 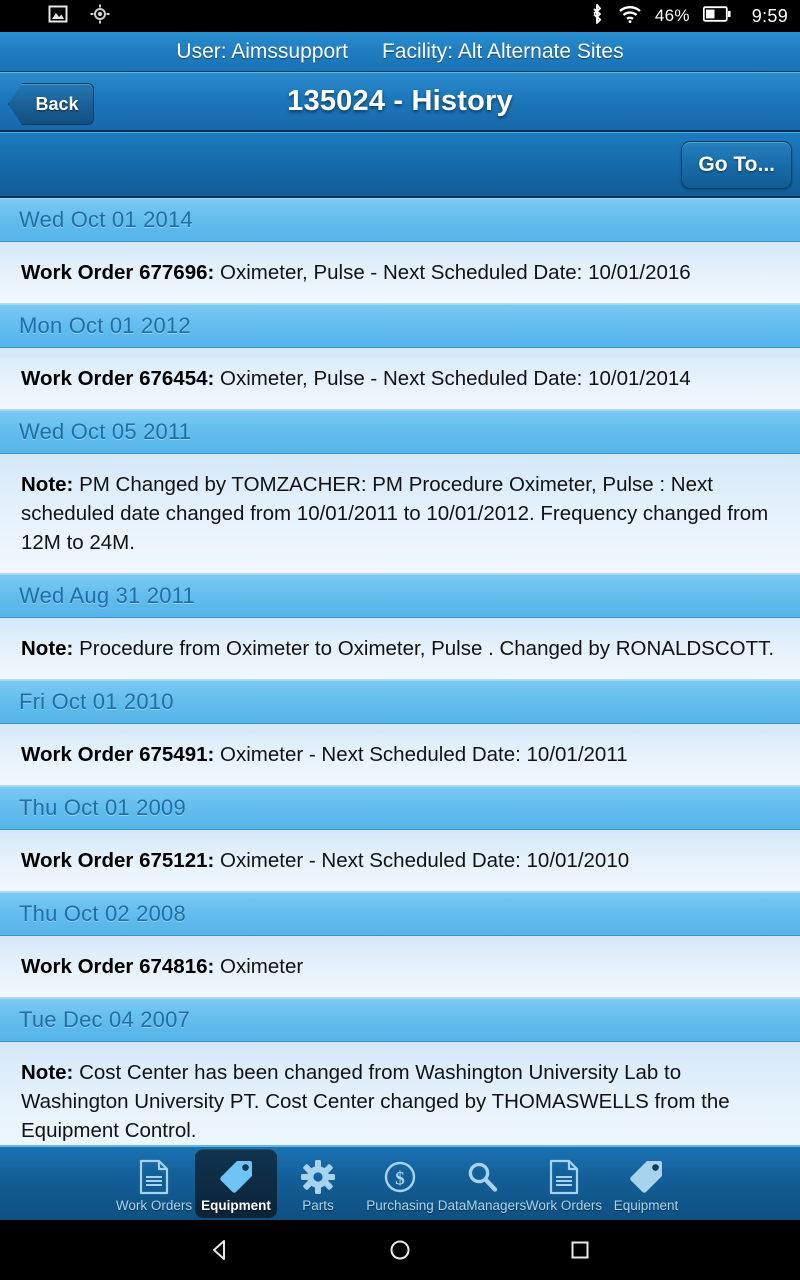 What do you see at coordinates (96, 701) in the screenshot?
I see `history-date-label: Fri Oct 01 2010` at bounding box center [96, 701].